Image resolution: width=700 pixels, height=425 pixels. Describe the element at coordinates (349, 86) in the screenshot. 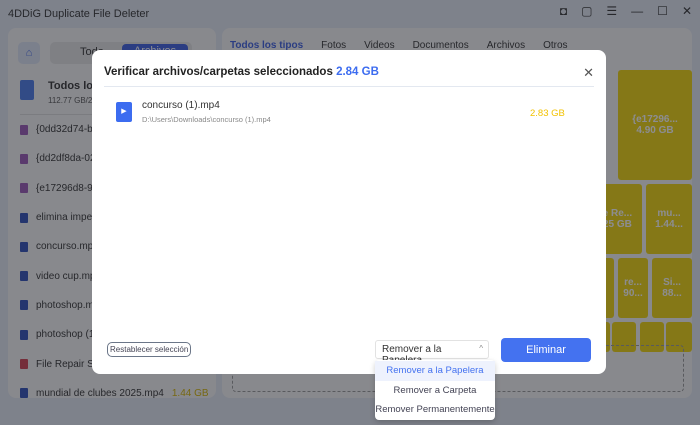

I see `divider` at that location.